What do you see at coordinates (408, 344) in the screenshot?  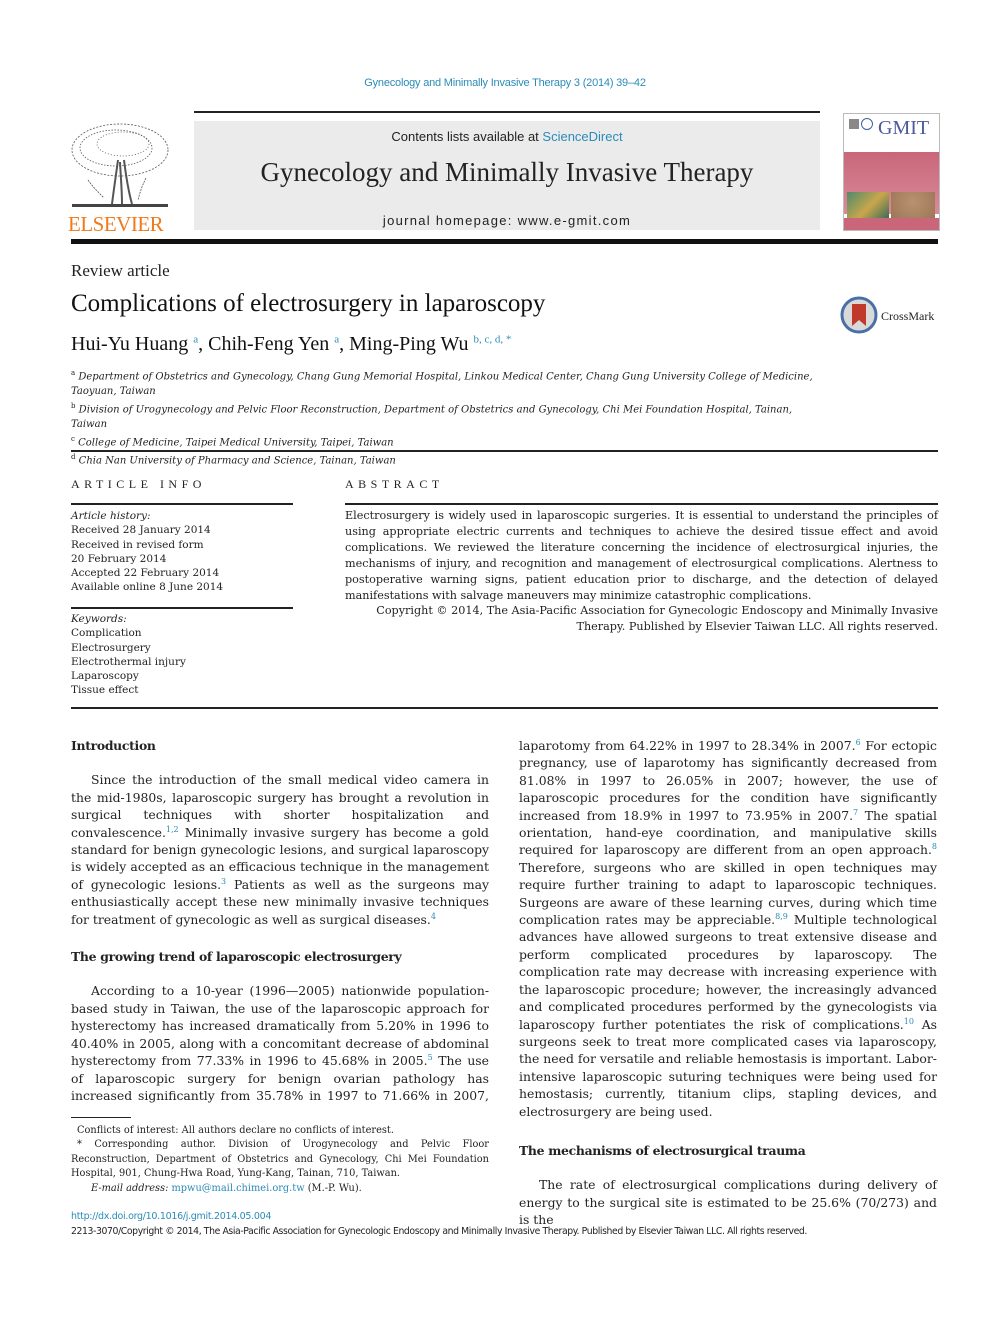 I see `author-name: Ming-Ping Wu` at bounding box center [408, 344].